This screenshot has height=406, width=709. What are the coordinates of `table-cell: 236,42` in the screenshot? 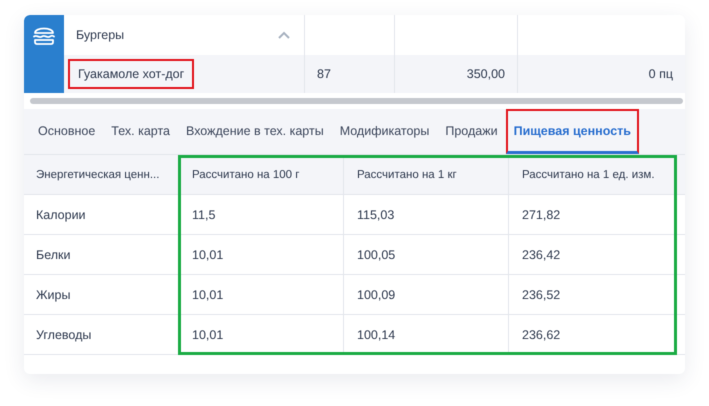 It's located at (541, 255).